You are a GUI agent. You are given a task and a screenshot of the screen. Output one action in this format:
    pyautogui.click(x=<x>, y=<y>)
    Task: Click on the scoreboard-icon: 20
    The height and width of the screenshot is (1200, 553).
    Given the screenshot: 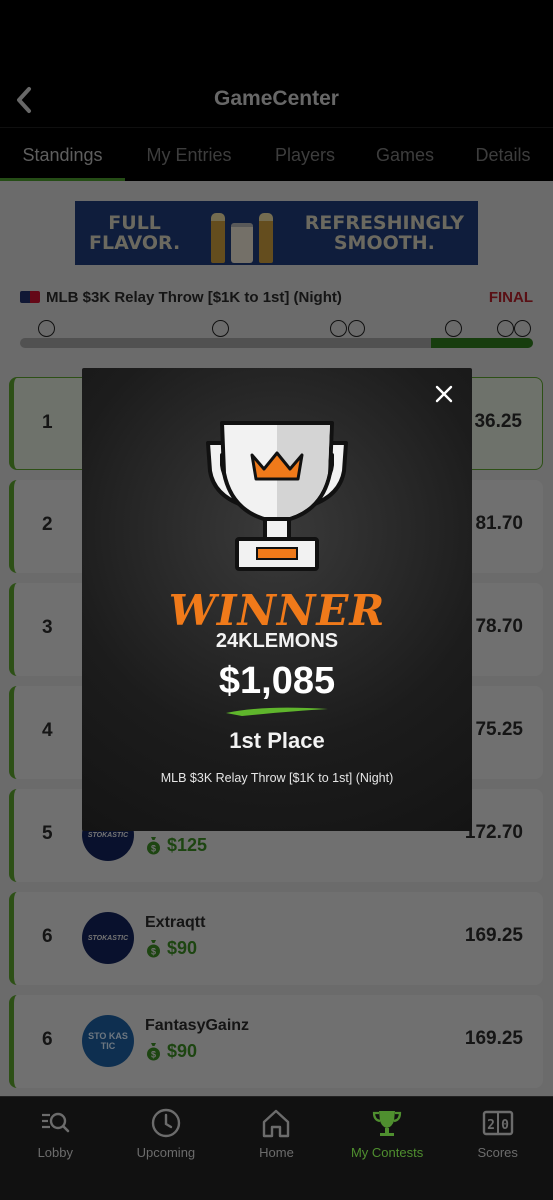 What is the action you would take?
    pyautogui.click(x=497, y=1123)
    